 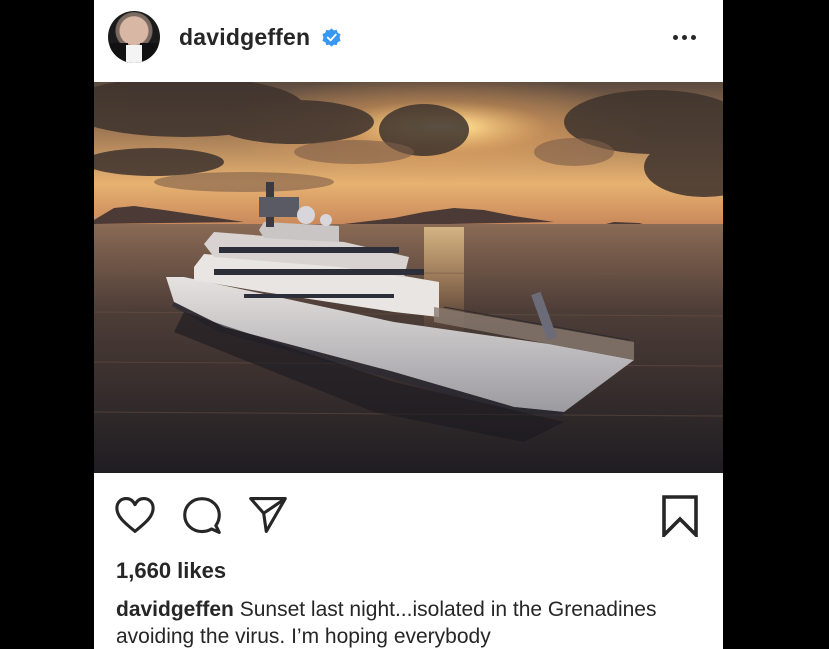 I want to click on bookmark-icon, so click(x=680, y=516).